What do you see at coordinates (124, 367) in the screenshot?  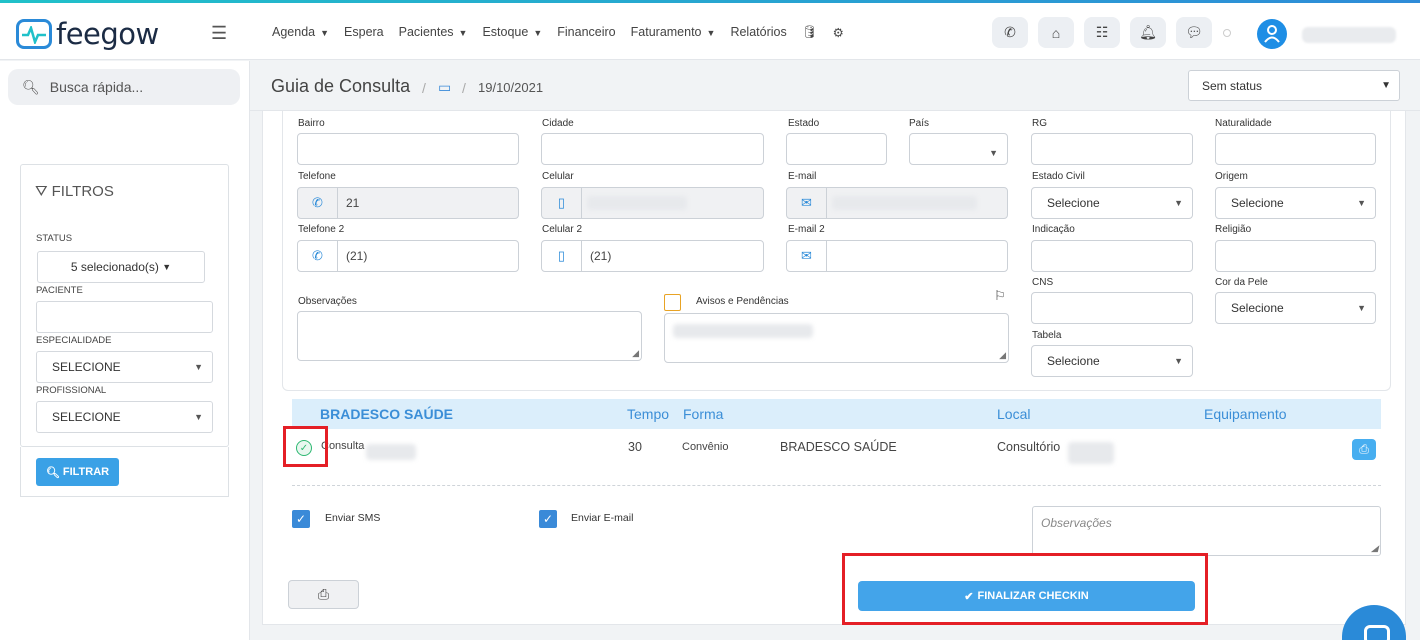 I see `especialidade-select: SELECIONE ▼` at bounding box center [124, 367].